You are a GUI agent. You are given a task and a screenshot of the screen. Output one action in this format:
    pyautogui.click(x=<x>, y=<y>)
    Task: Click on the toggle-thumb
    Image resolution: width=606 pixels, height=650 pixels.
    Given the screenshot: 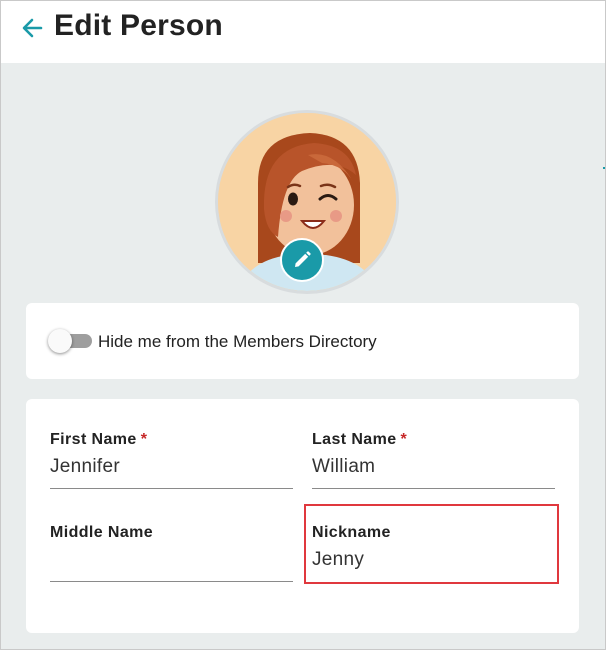 What is the action you would take?
    pyautogui.click(x=60, y=341)
    